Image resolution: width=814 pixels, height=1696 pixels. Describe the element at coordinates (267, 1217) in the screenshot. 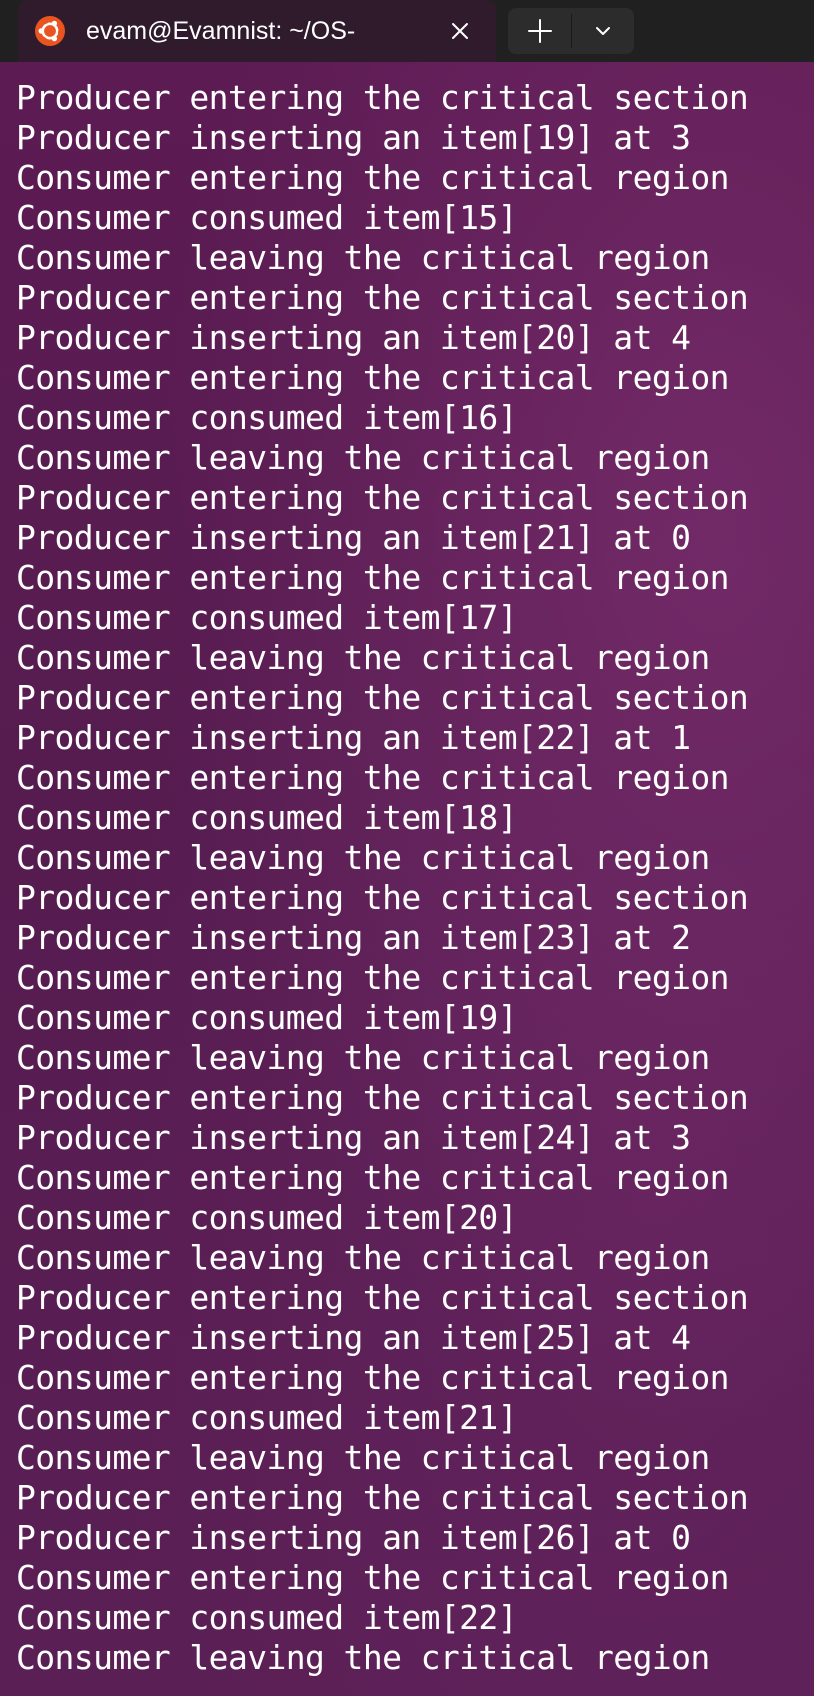

I see `output-line: Consumer consumed item[20]` at that location.